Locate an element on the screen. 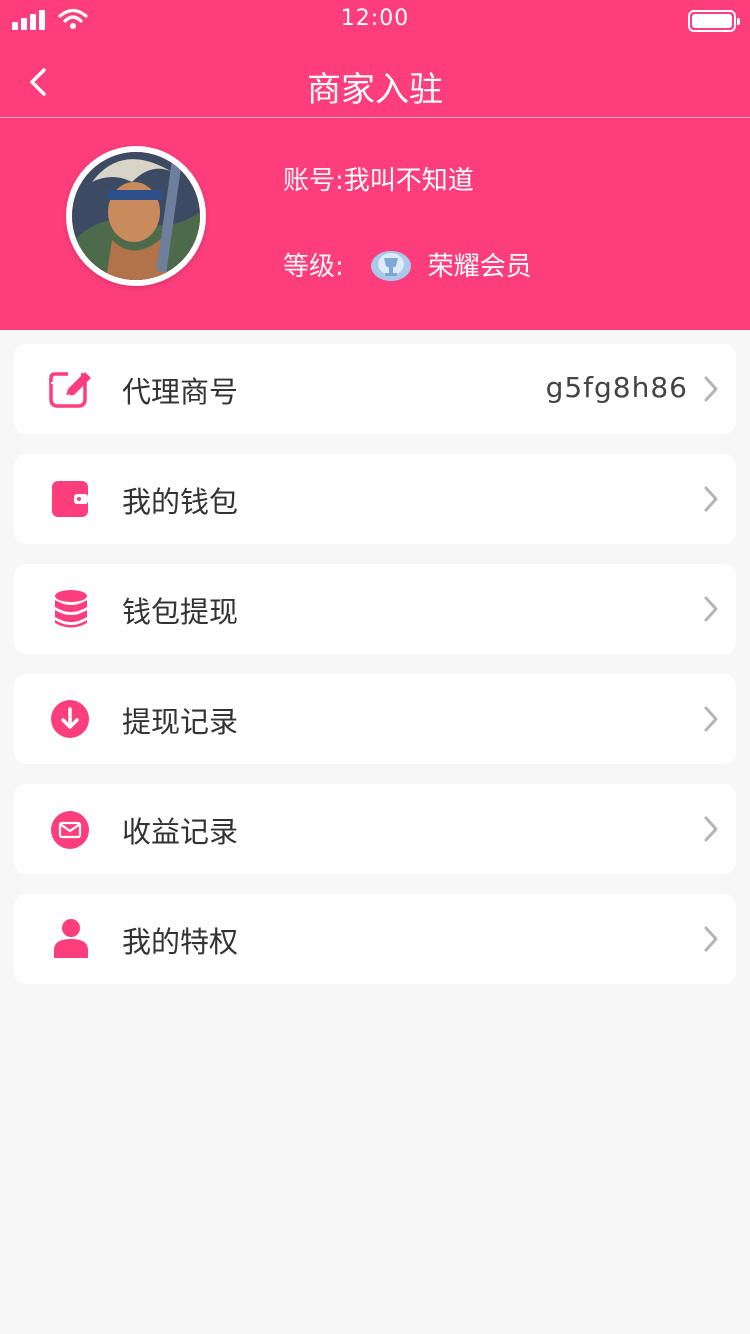 The image size is (750, 1334). user-icon is located at coordinates (71, 938).